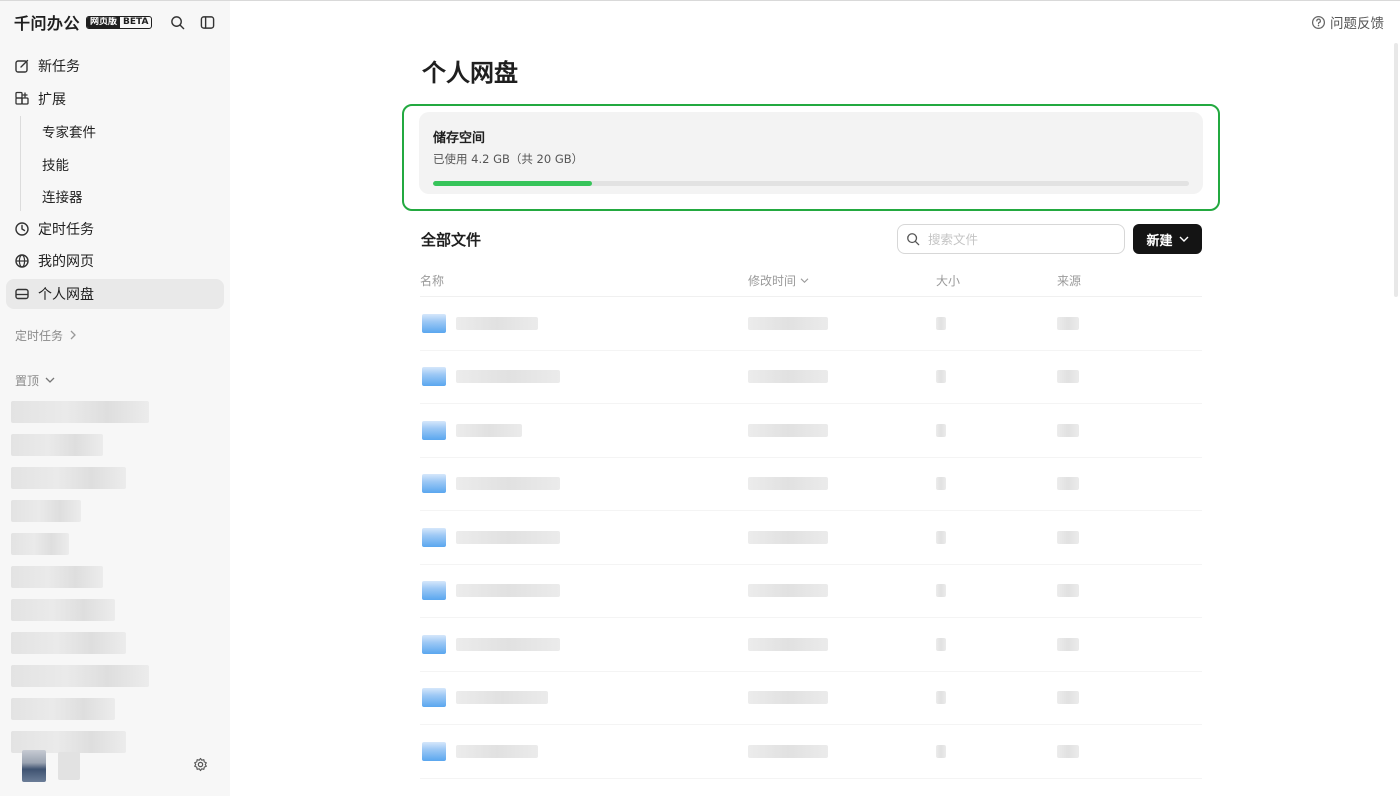 Image resolution: width=1400 pixels, height=796 pixels. Describe the element at coordinates (772, 281) in the screenshot. I see `column-header-label: 修改时间` at that location.